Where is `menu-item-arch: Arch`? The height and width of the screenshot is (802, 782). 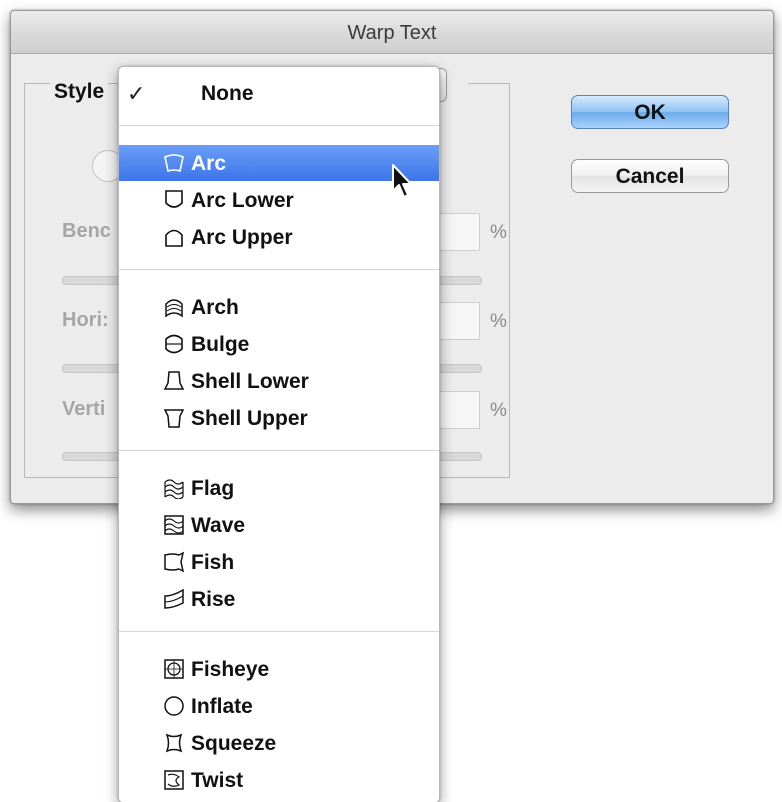 menu-item-arch: Arch is located at coordinates (279, 307).